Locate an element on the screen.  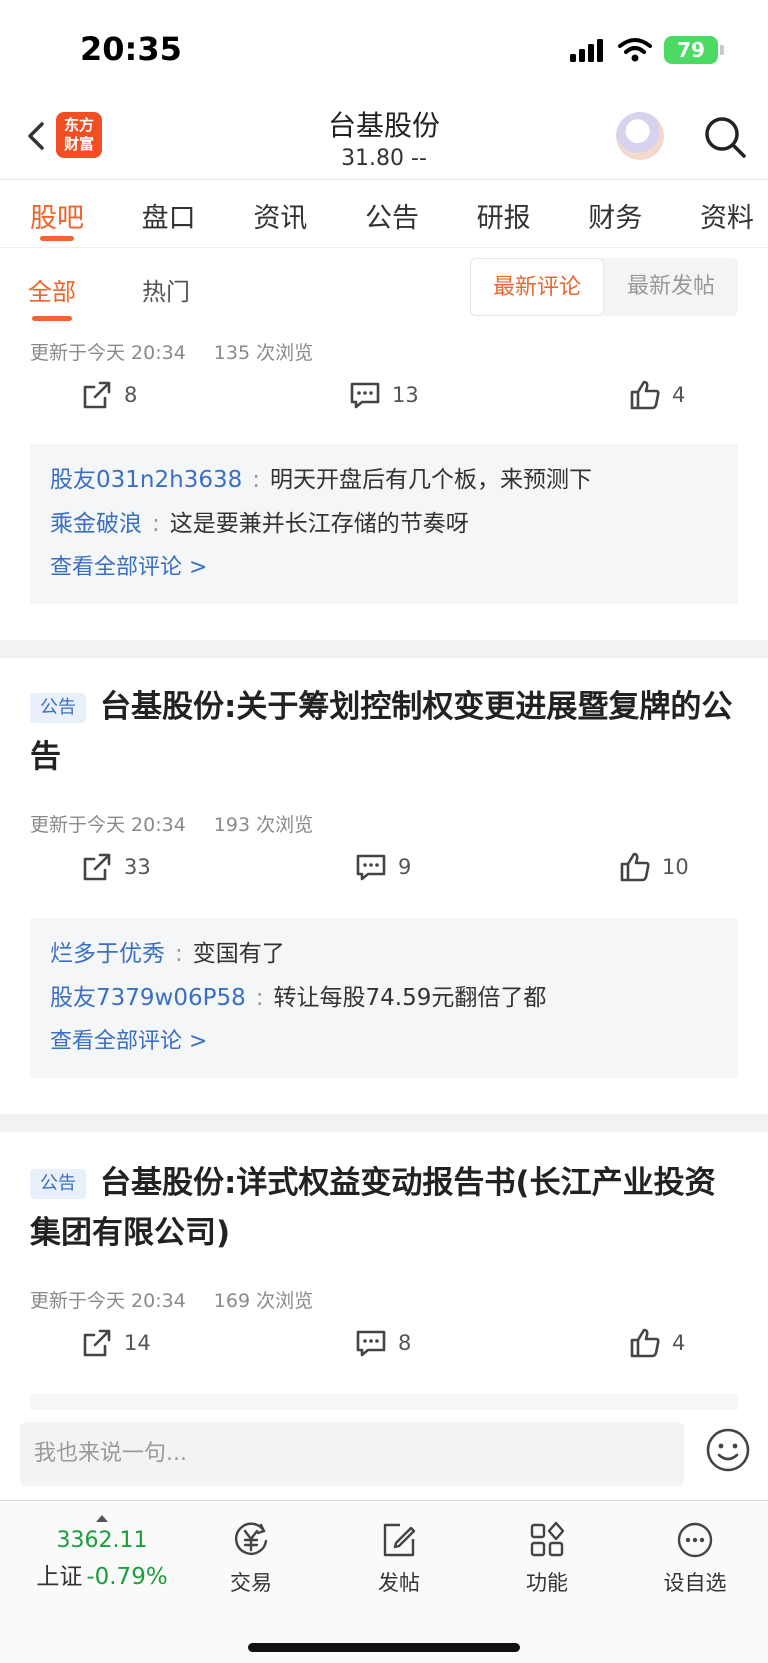
share-count: 14 is located at coordinates (137, 1343).